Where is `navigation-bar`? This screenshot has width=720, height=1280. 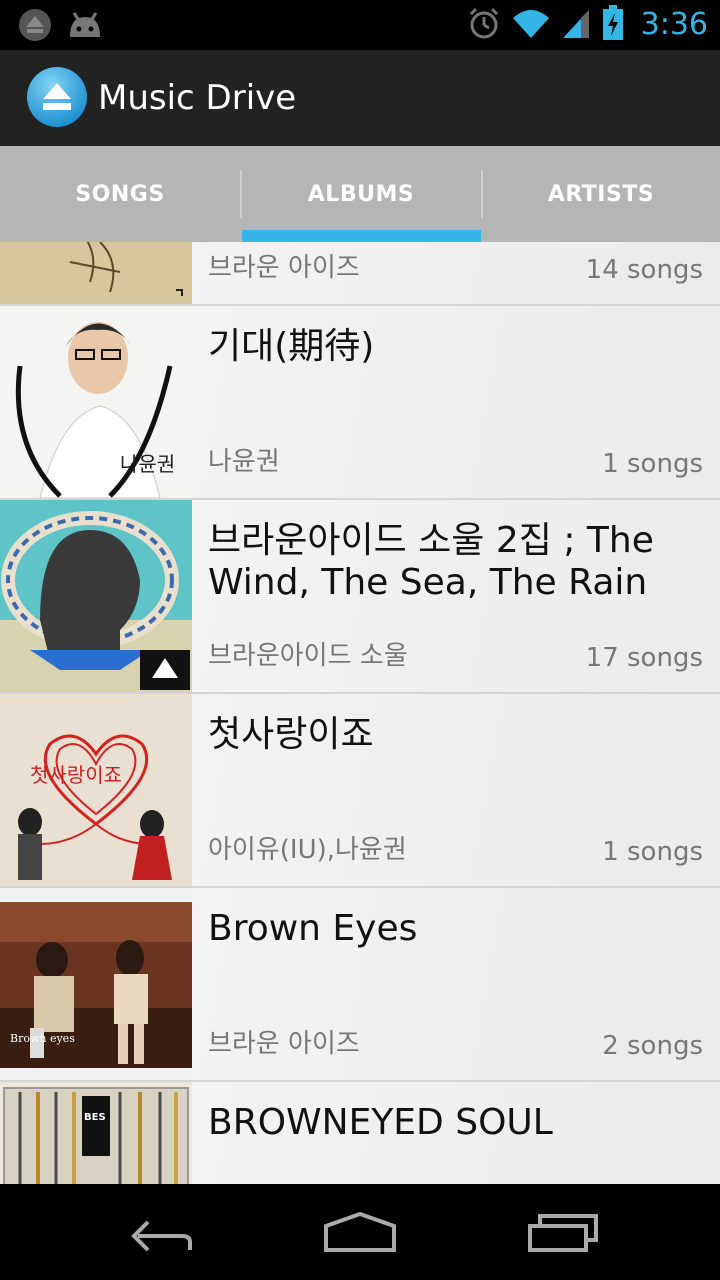
navigation-bar is located at coordinates (360, 1232).